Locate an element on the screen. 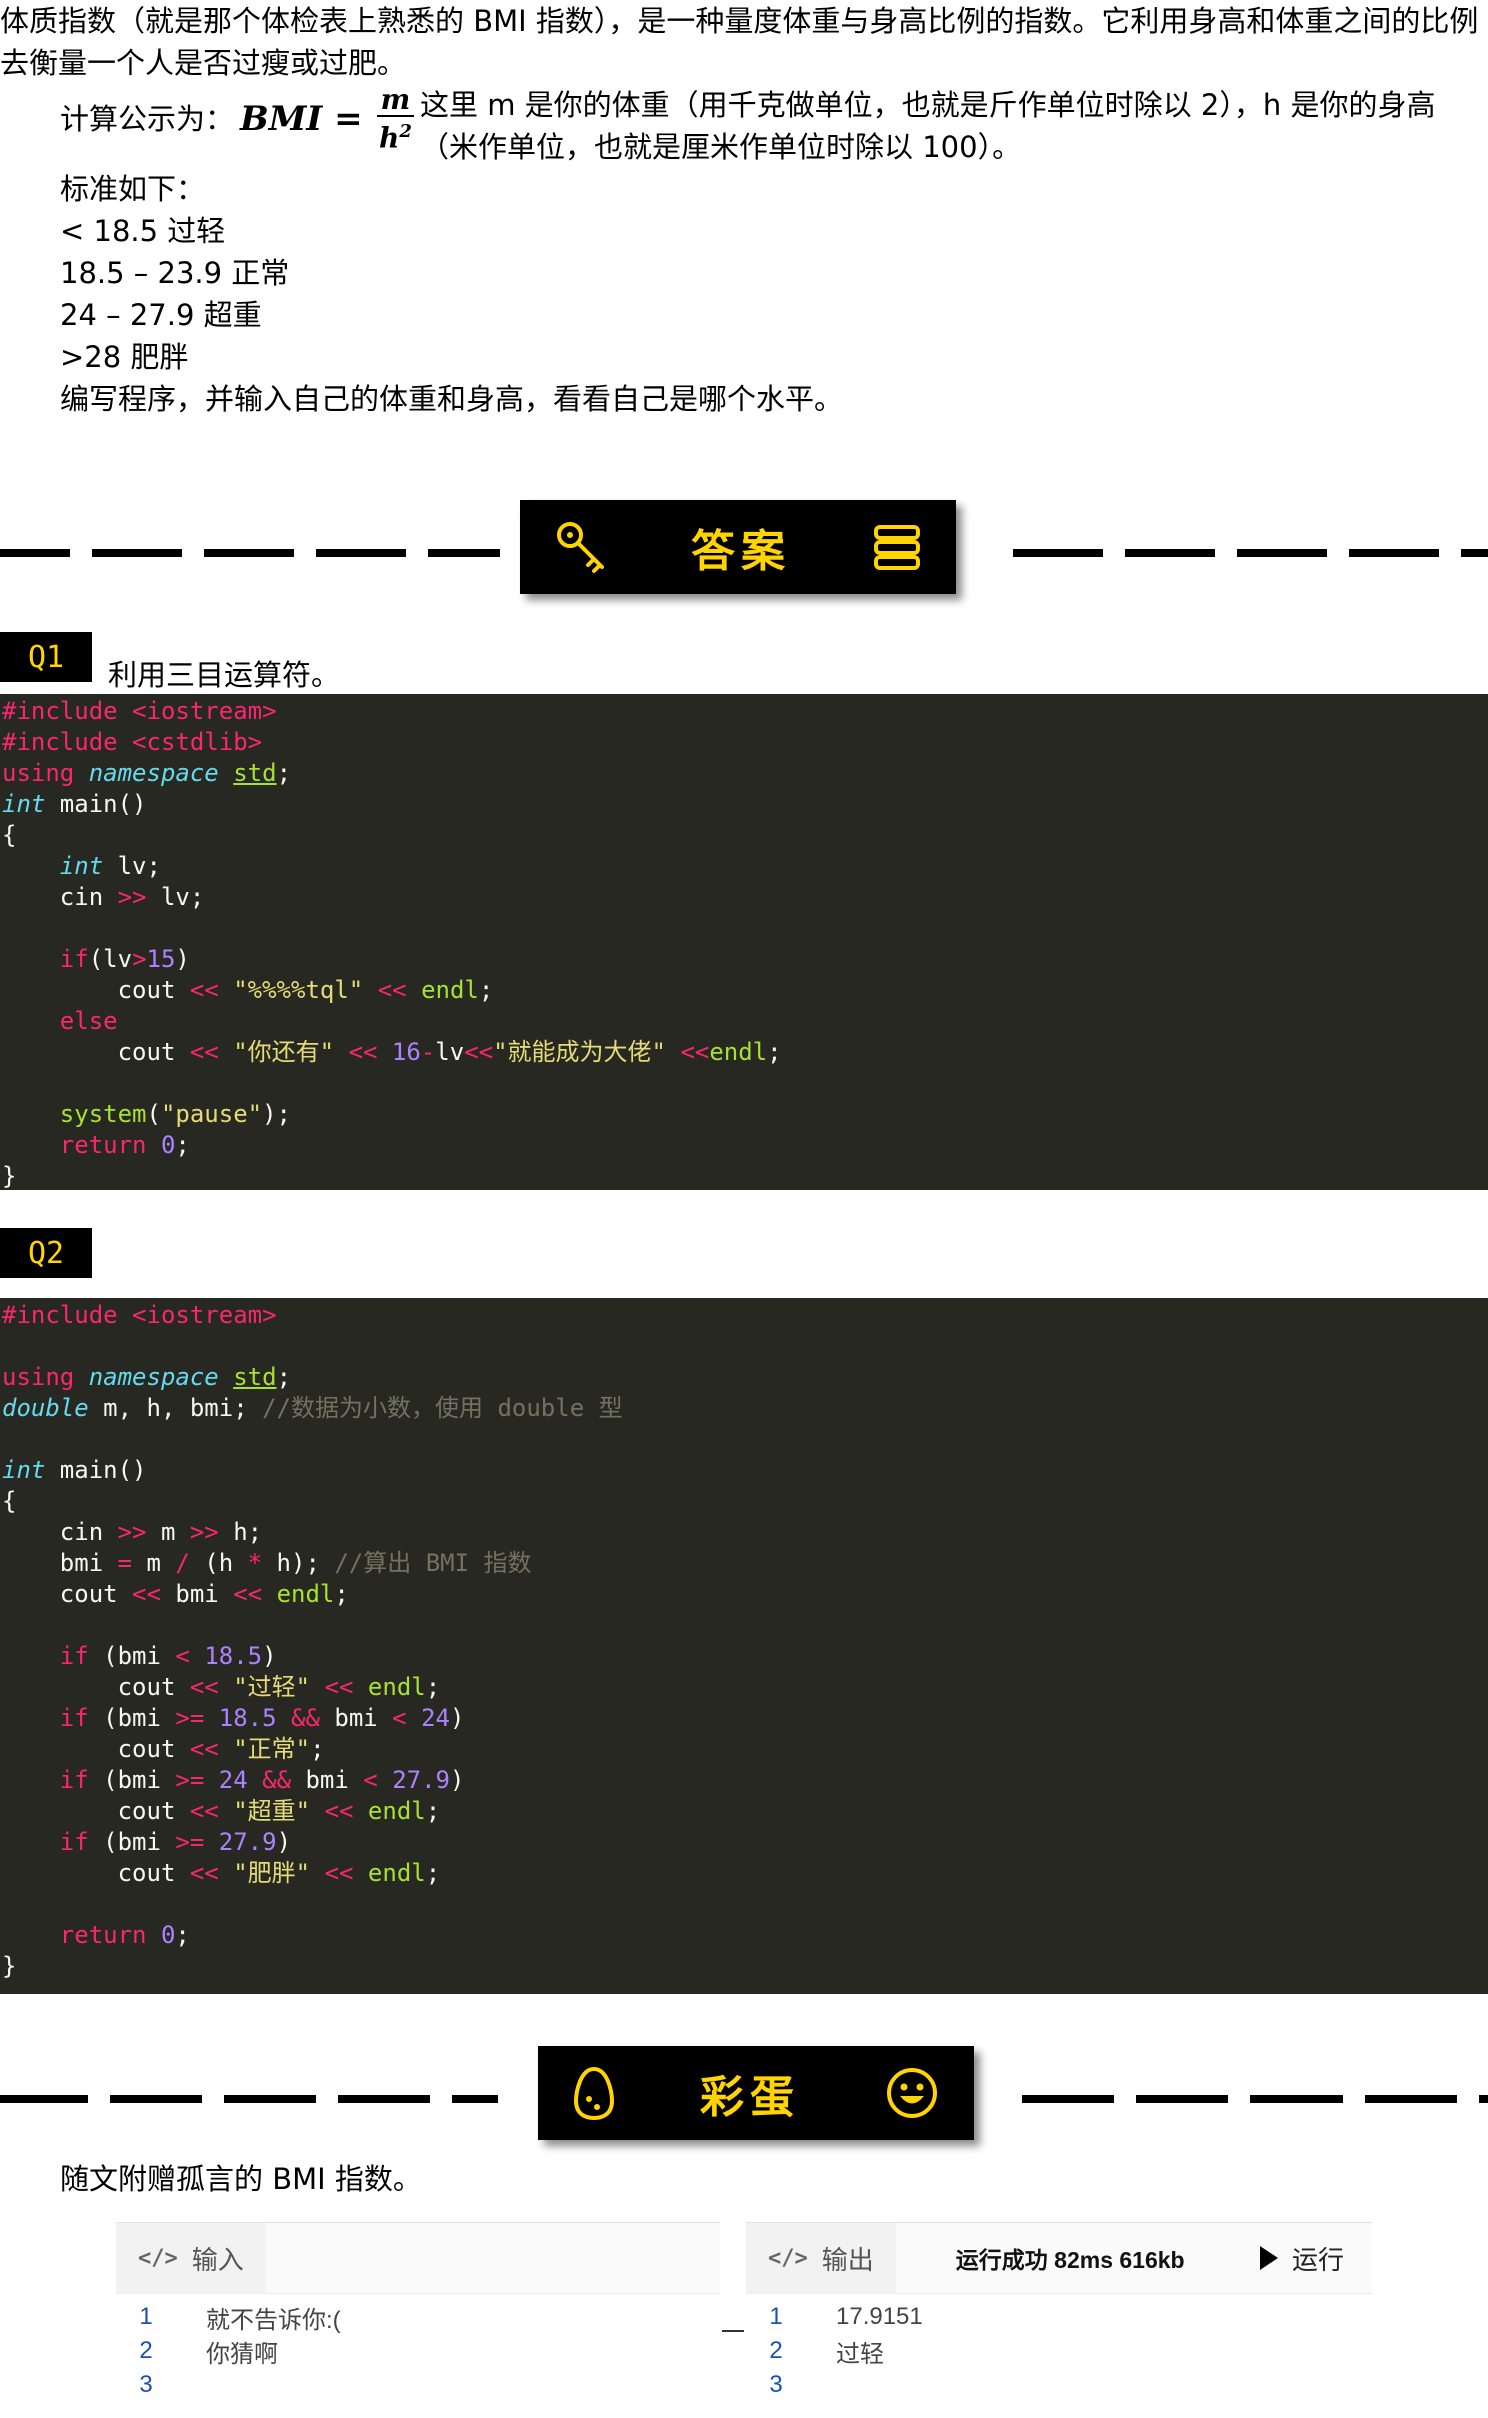 The width and height of the screenshot is (1488, 2418). egg-icon is located at coordinates (594, 2093).